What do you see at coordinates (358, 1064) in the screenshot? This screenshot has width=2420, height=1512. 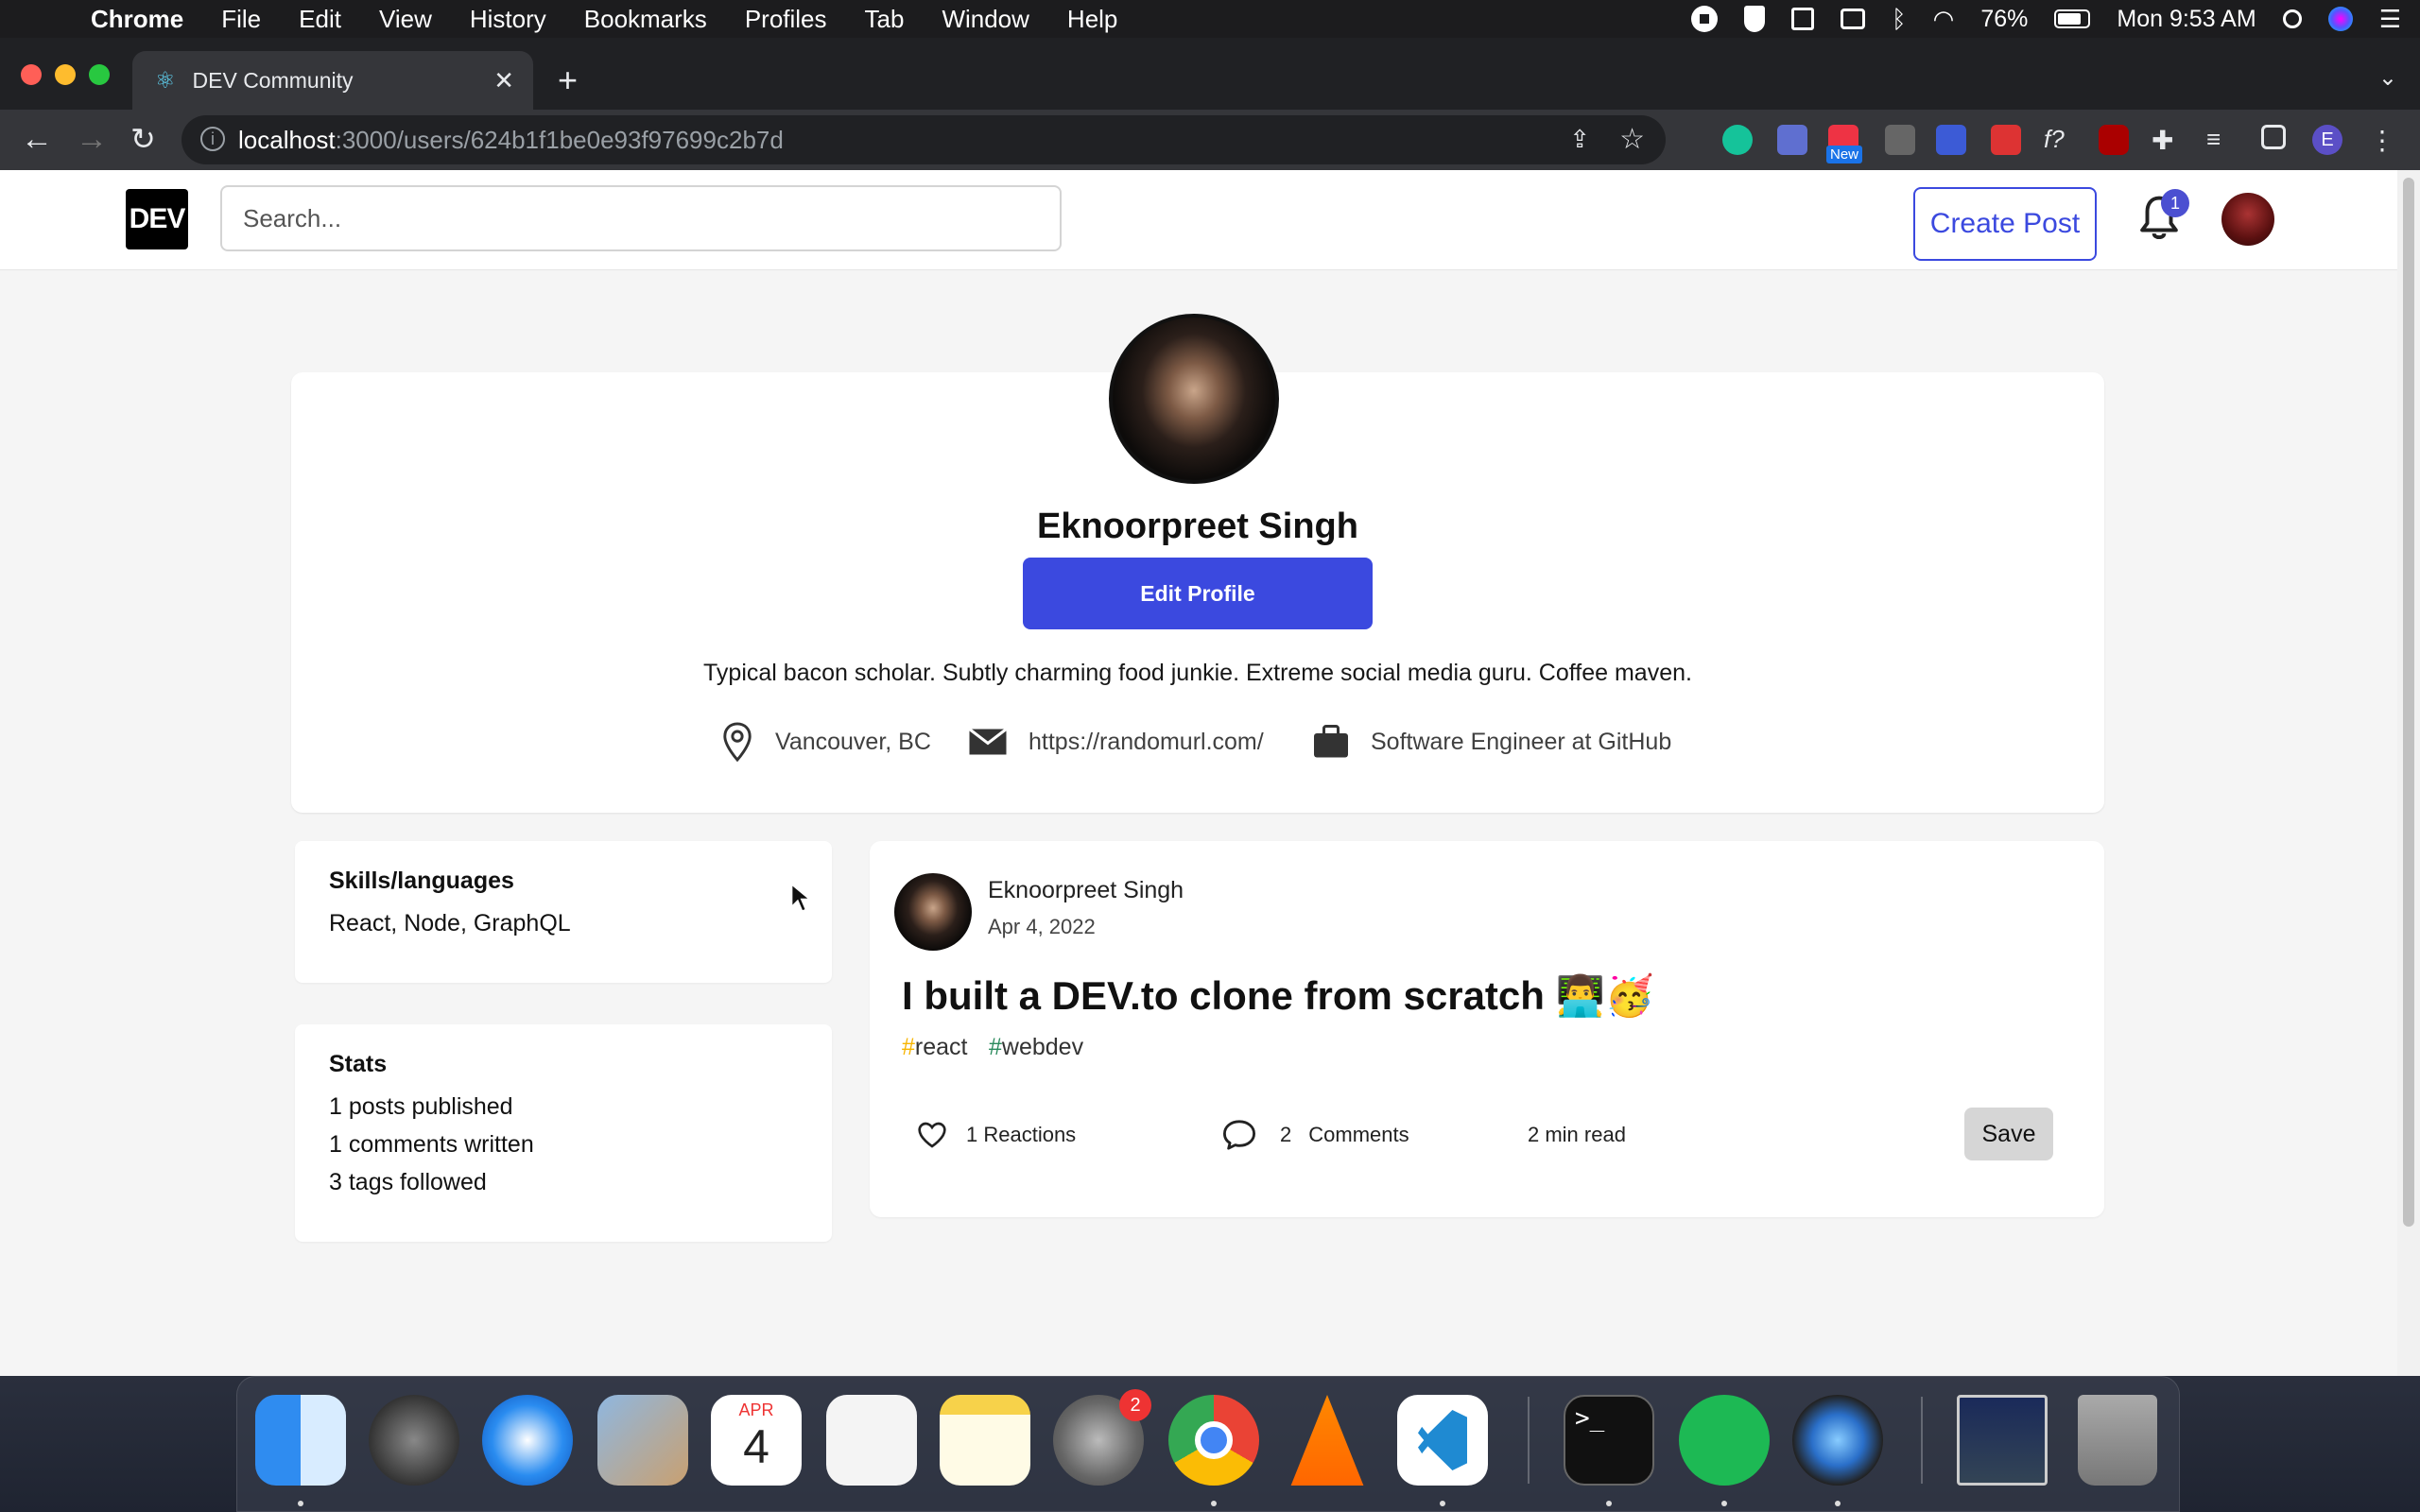 I see `stats-heading: Stats` at bounding box center [358, 1064].